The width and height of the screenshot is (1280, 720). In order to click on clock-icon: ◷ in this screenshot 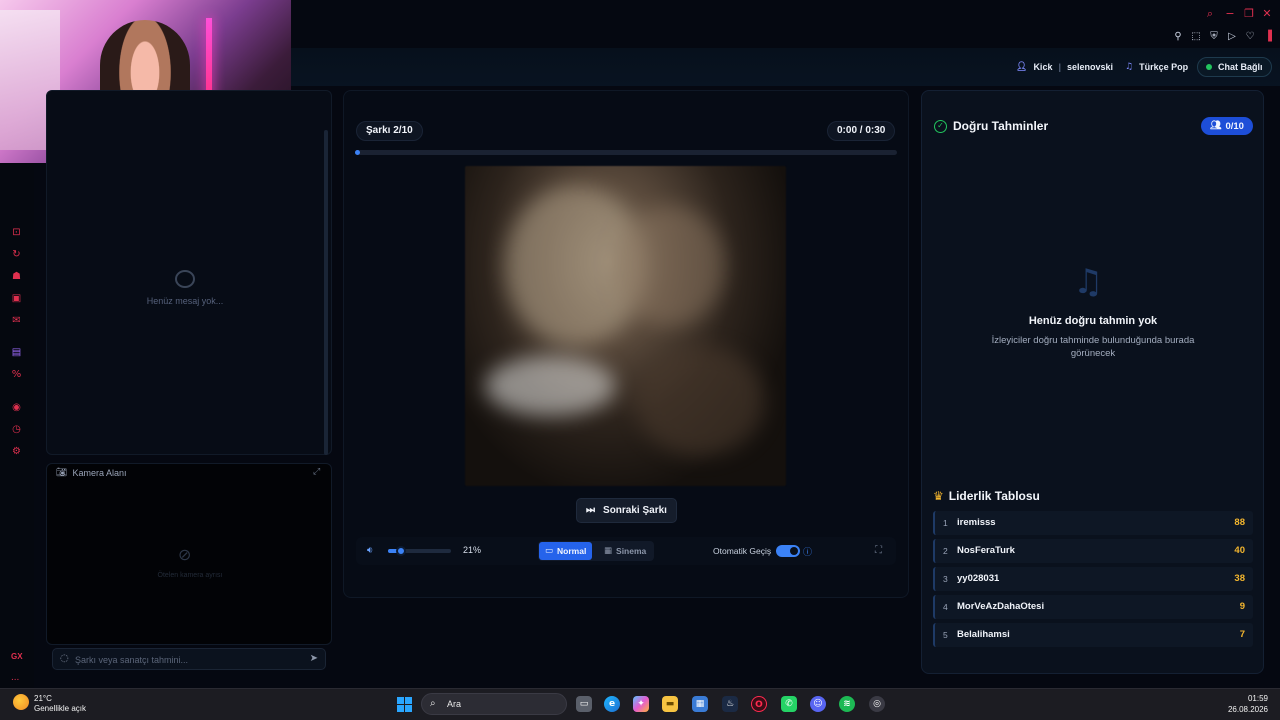, I will do `click(16, 429)`.